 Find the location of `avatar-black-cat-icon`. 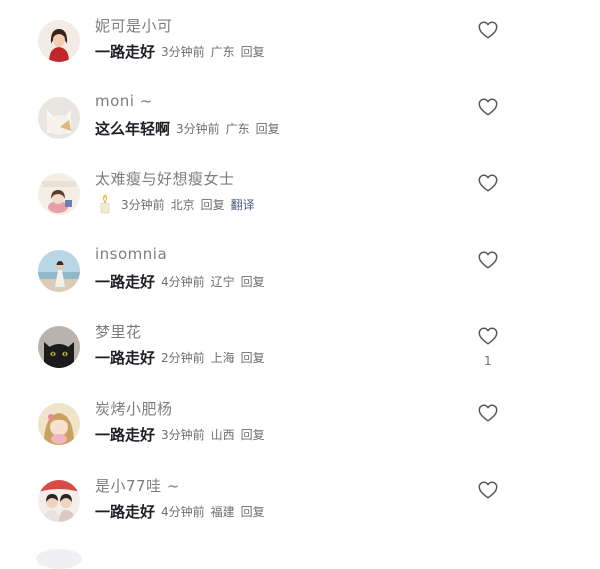

avatar-black-cat-icon is located at coordinates (59, 347).